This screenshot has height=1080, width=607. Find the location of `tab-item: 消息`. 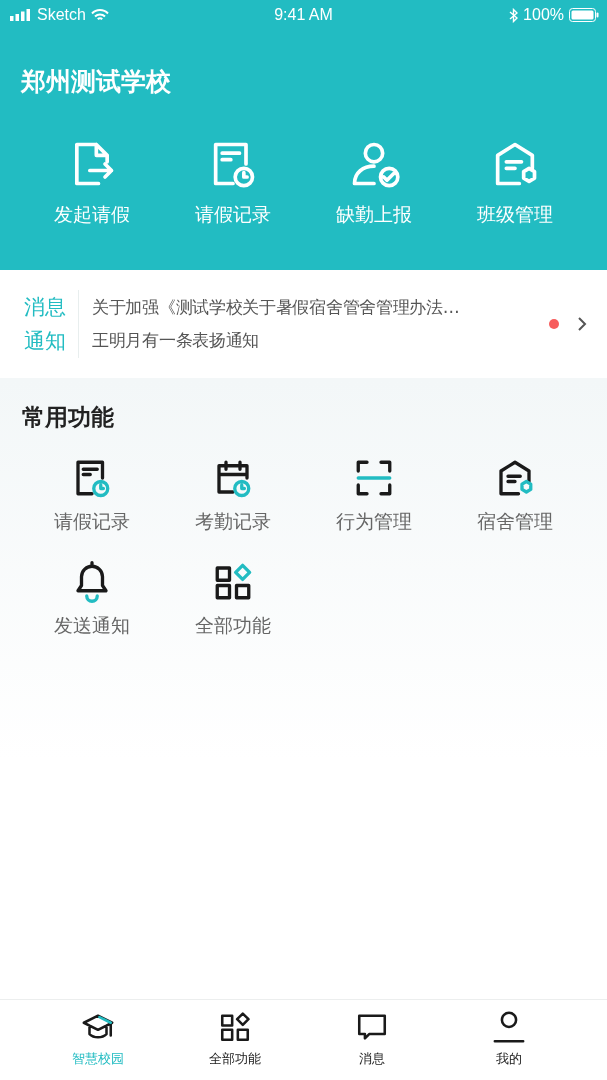

tab-item: 消息 is located at coordinates (372, 1040).